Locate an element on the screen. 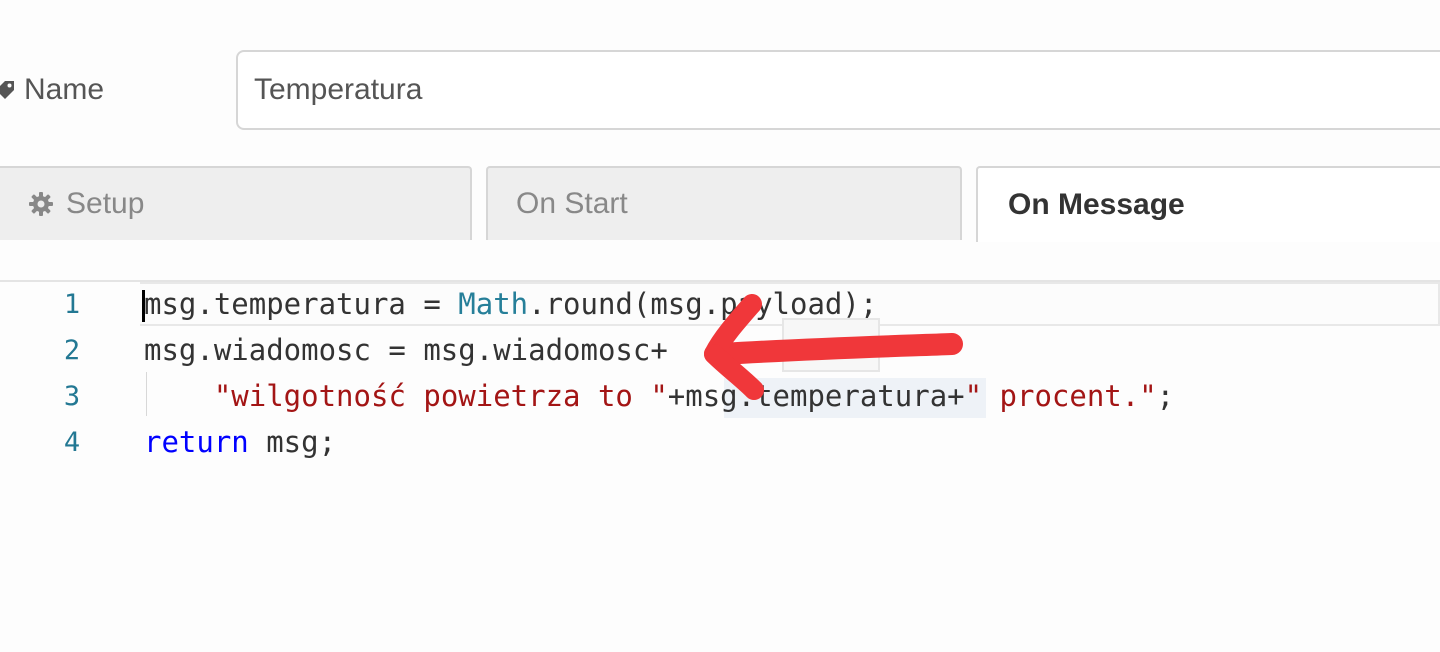 Image resolution: width=1440 pixels, height=652 pixels. code-token: msg.wiadomosc = msg.wiadomosc+ is located at coordinates (406, 350).